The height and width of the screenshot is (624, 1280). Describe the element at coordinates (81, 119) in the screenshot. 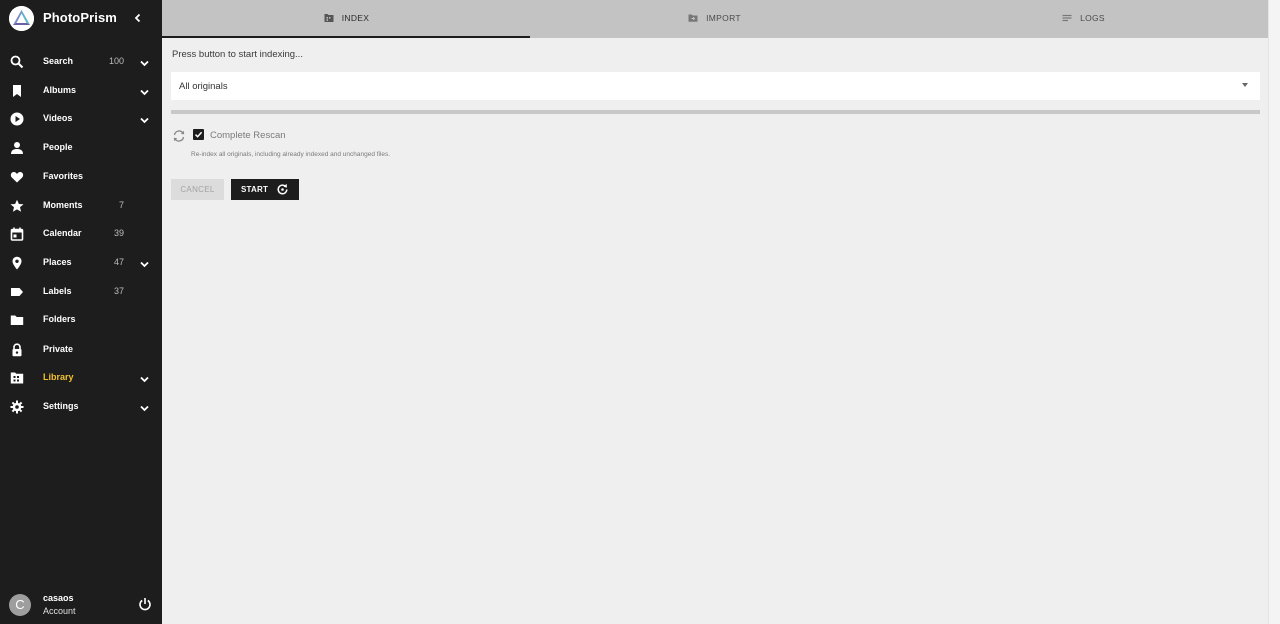

I see `sidebar-item-videos: Videos` at that location.